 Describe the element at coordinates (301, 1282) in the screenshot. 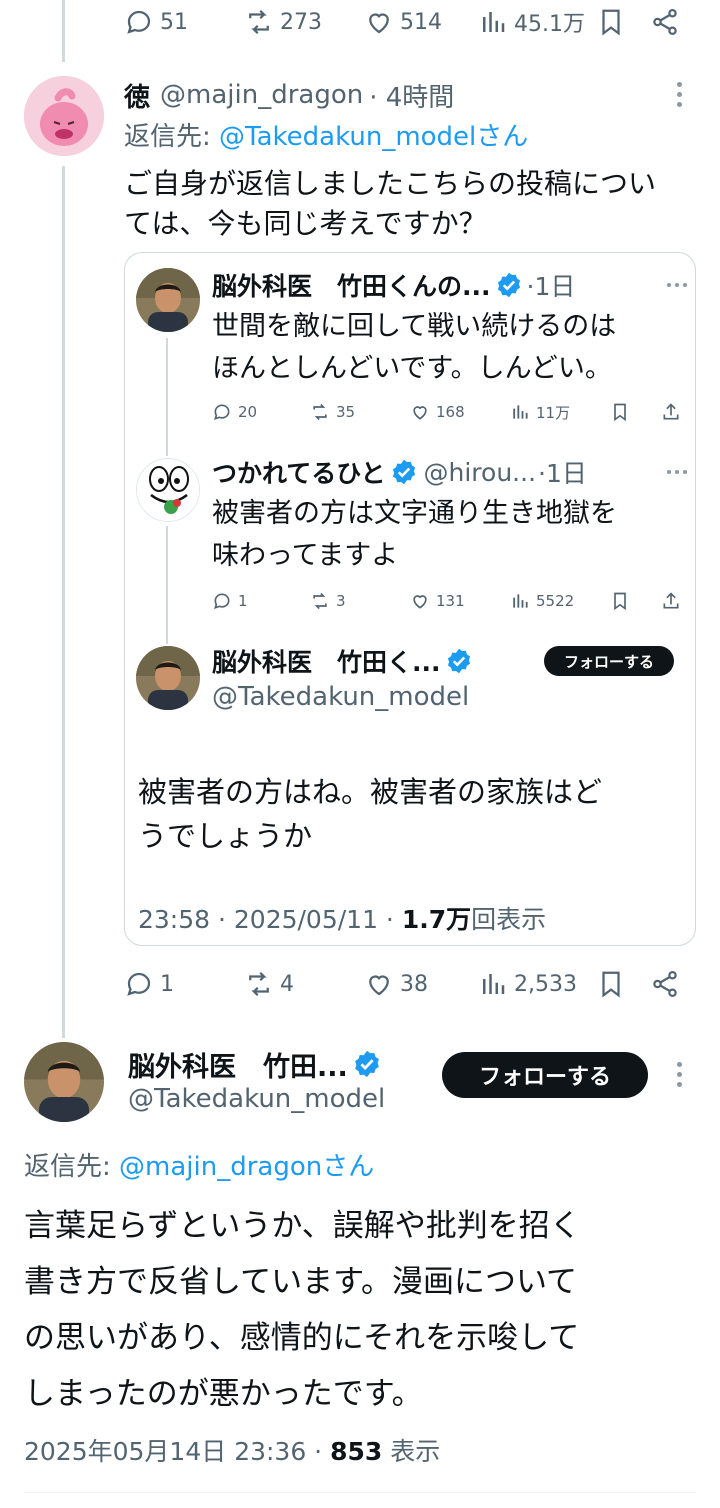

I see `main-text-line: 書き方で反省しています。漫画について` at that location.